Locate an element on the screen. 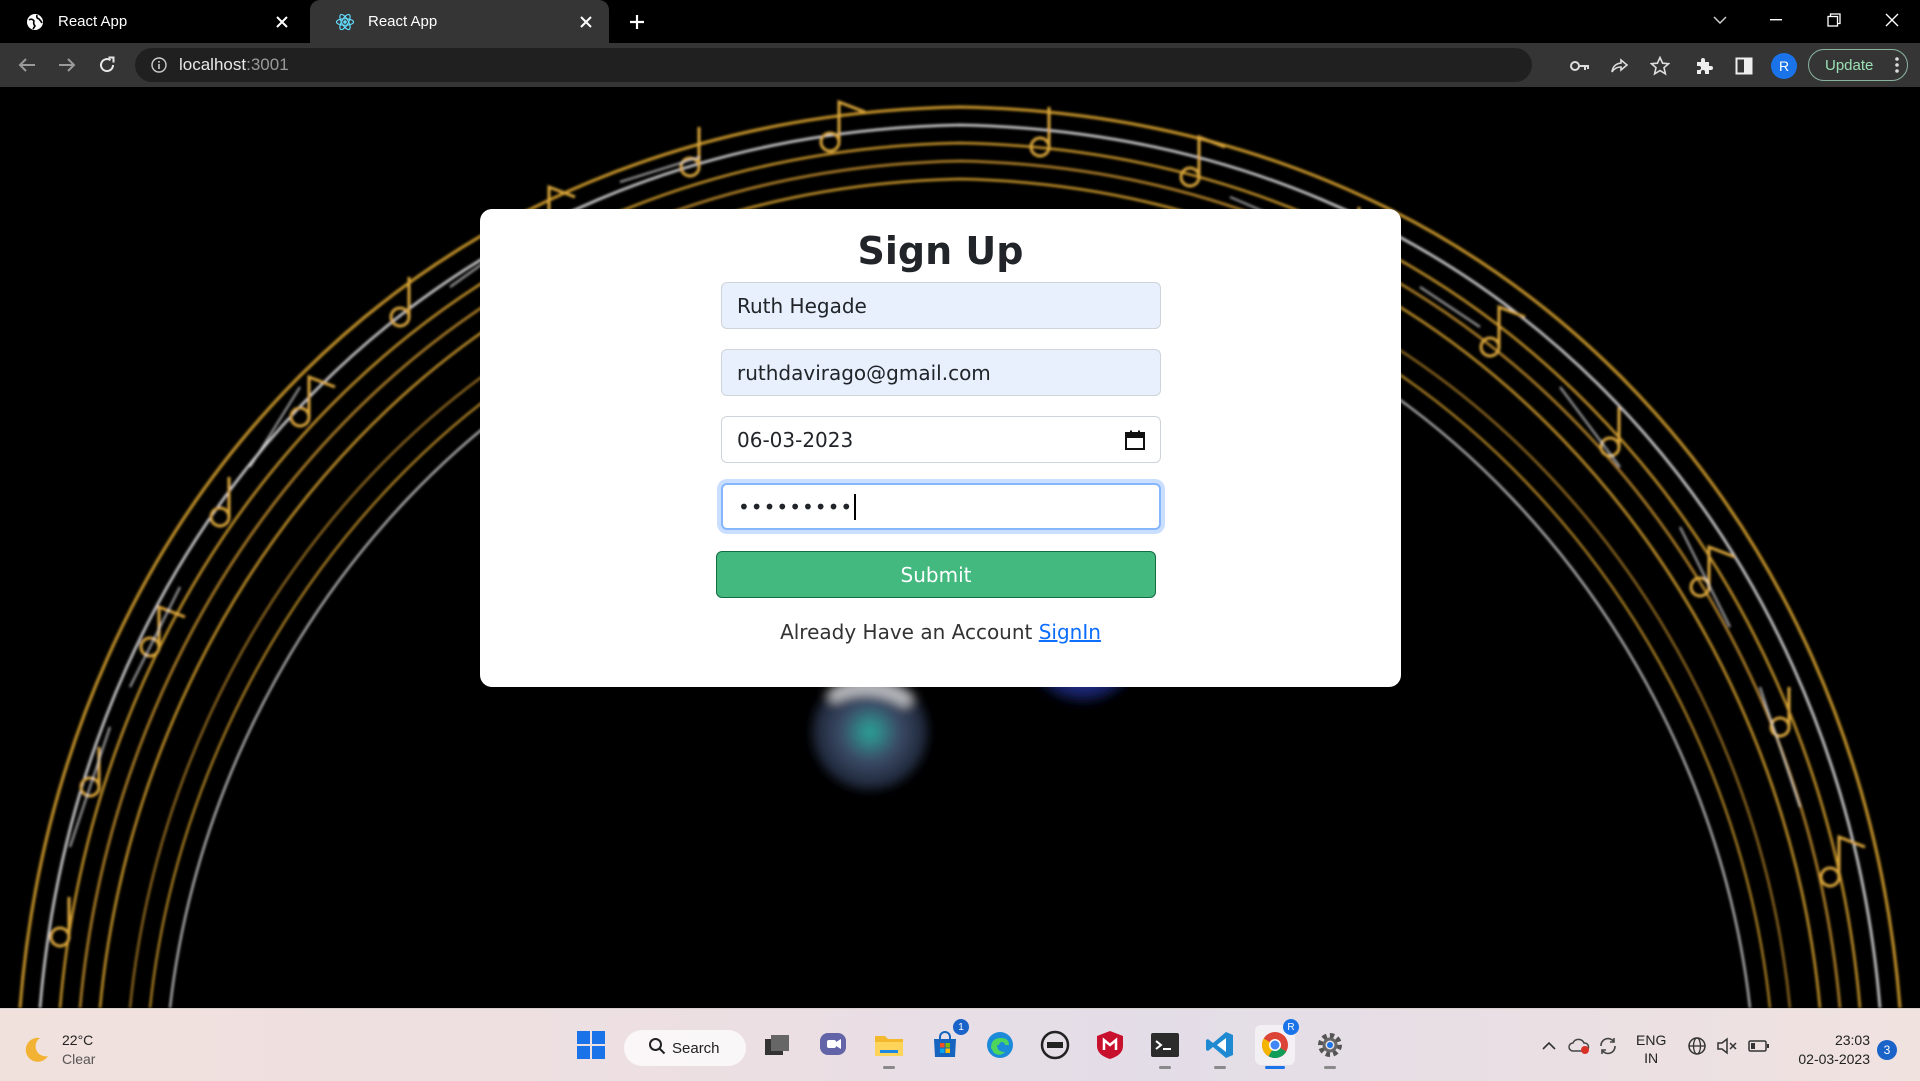  globe-icon is located at coordinates (35, 22).